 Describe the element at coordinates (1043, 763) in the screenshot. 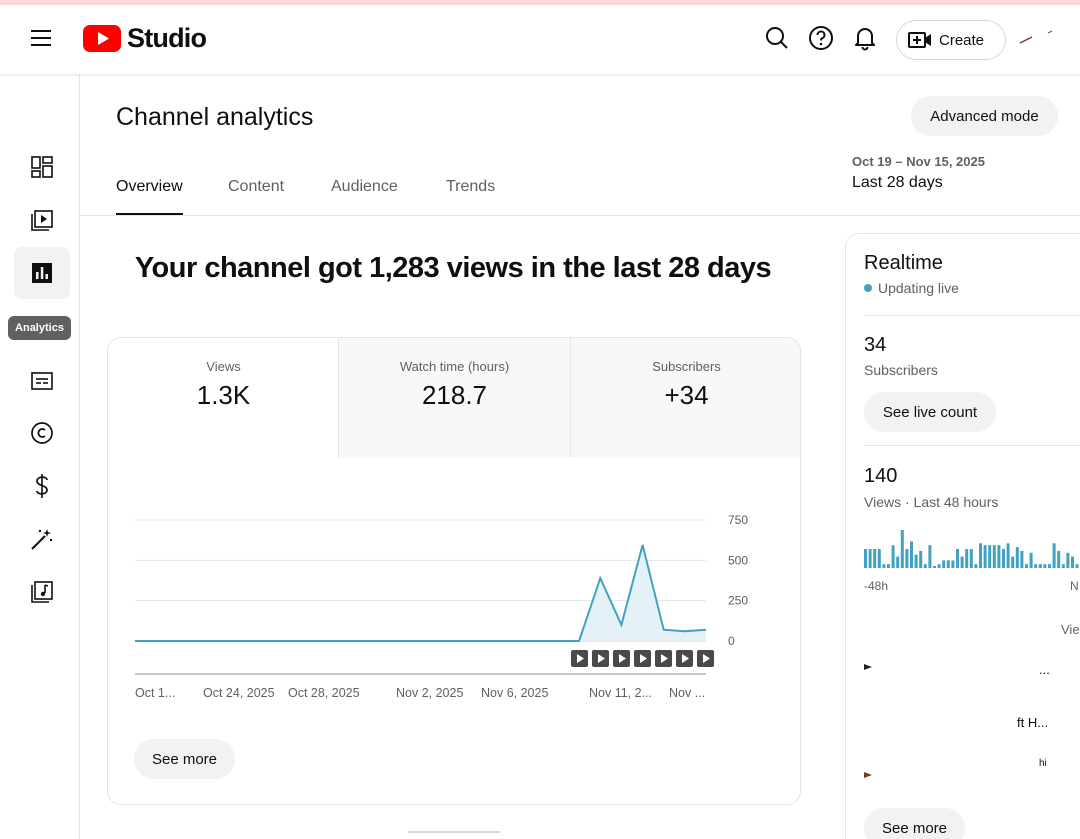

I see `realtime-list-text: hi` at that location.